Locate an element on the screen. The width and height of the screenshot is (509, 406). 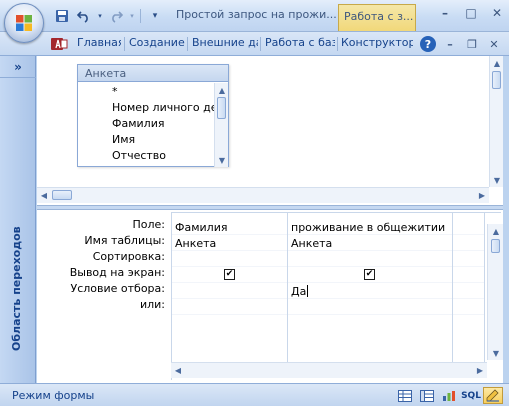
pivot-chart-icon is located at coordinates (449, 395).